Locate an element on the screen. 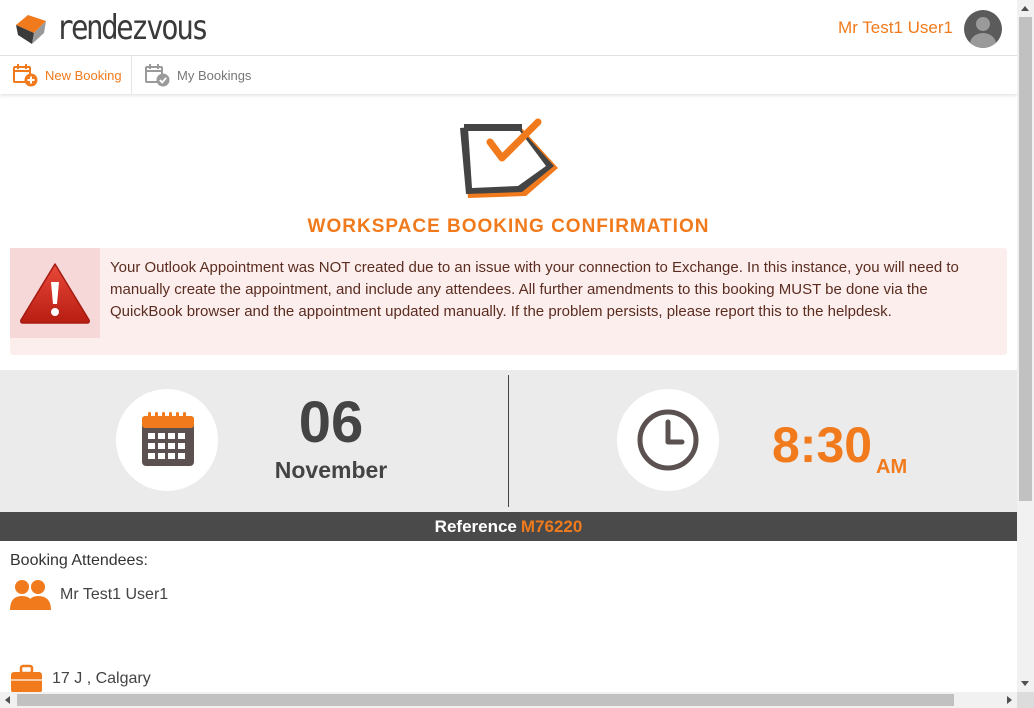 This screenshot has width=1034, height=708. alert-icon-box is located at coordinates (55, 293).